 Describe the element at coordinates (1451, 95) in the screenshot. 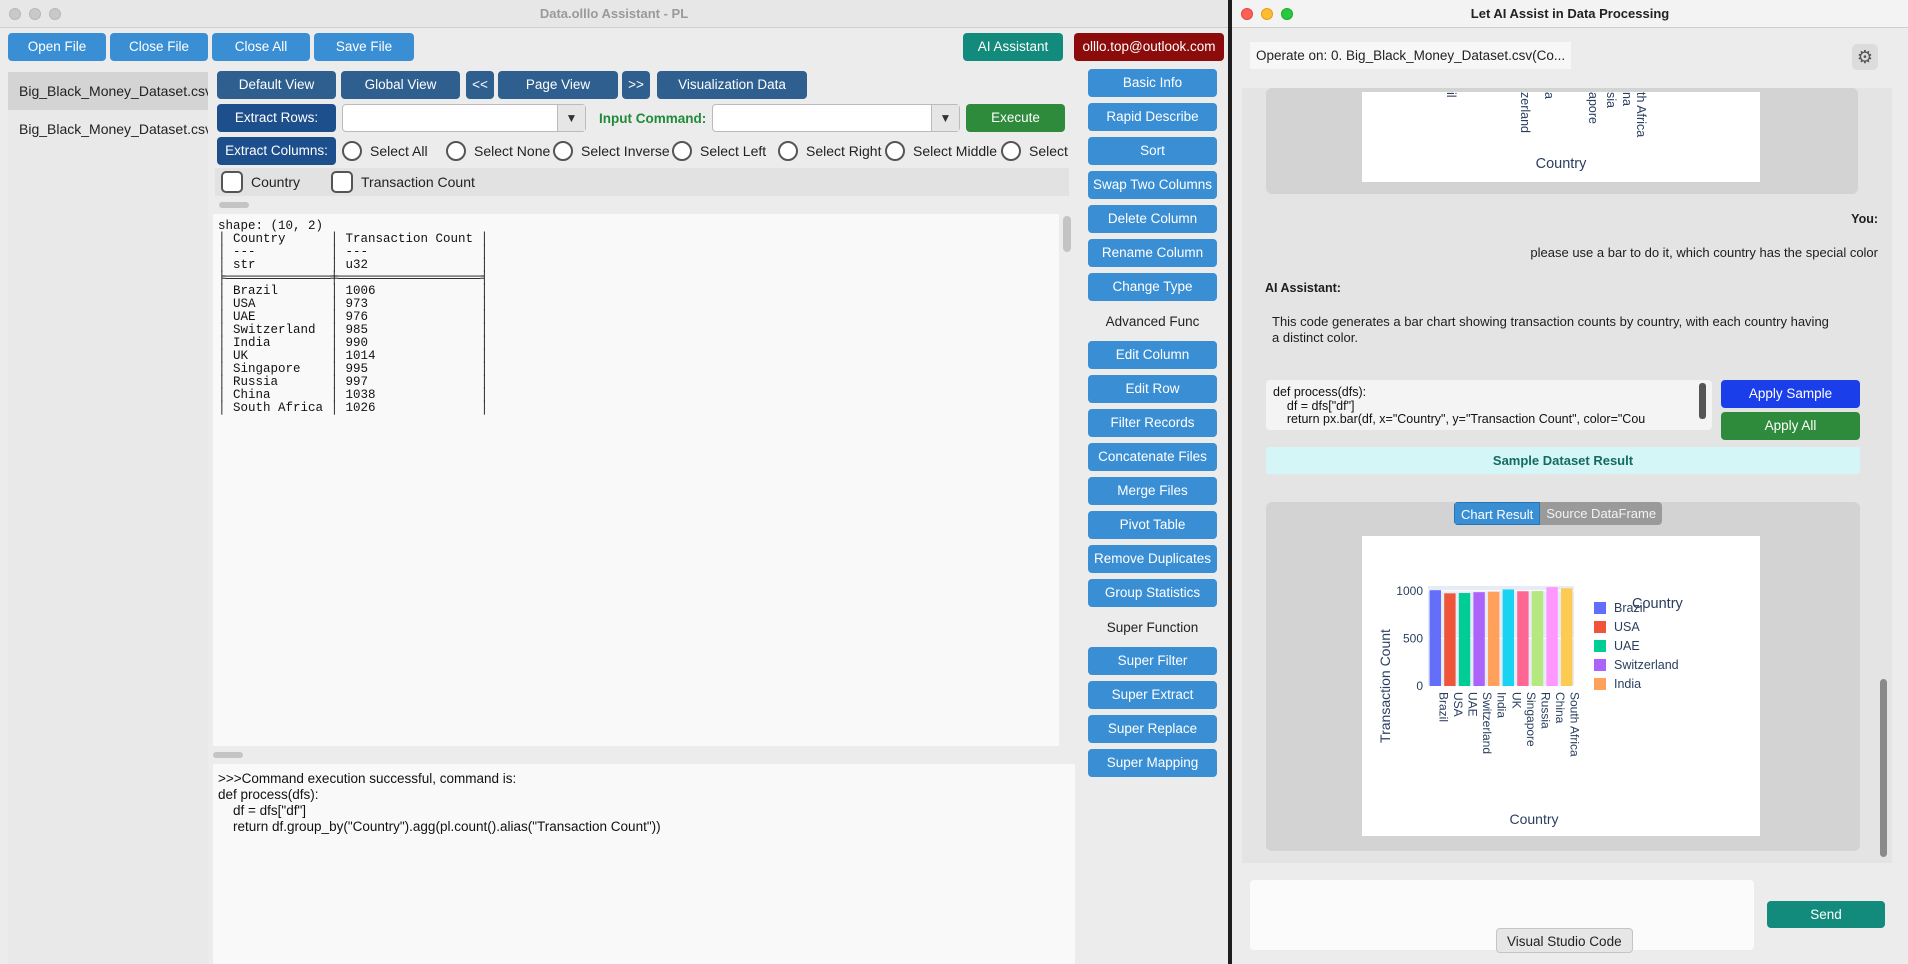

I see `prev-tick-label: il` at that location.